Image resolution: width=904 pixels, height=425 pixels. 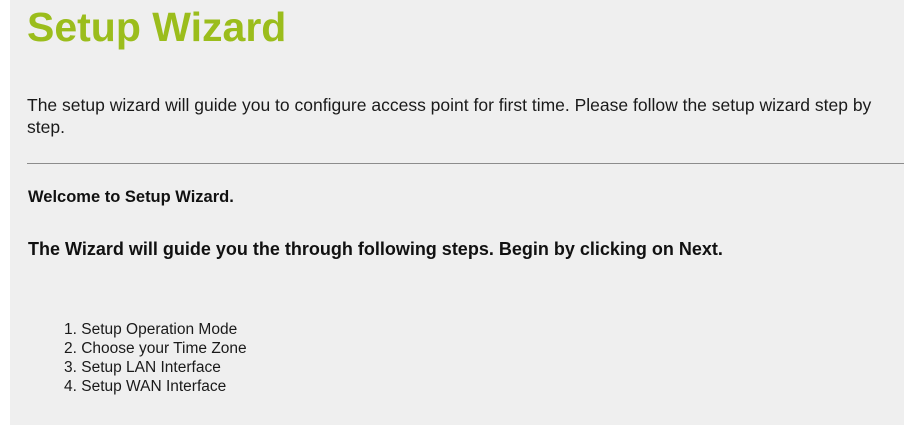 I want to click on page-title: Setup Wizard, so click(x=157, y=27).